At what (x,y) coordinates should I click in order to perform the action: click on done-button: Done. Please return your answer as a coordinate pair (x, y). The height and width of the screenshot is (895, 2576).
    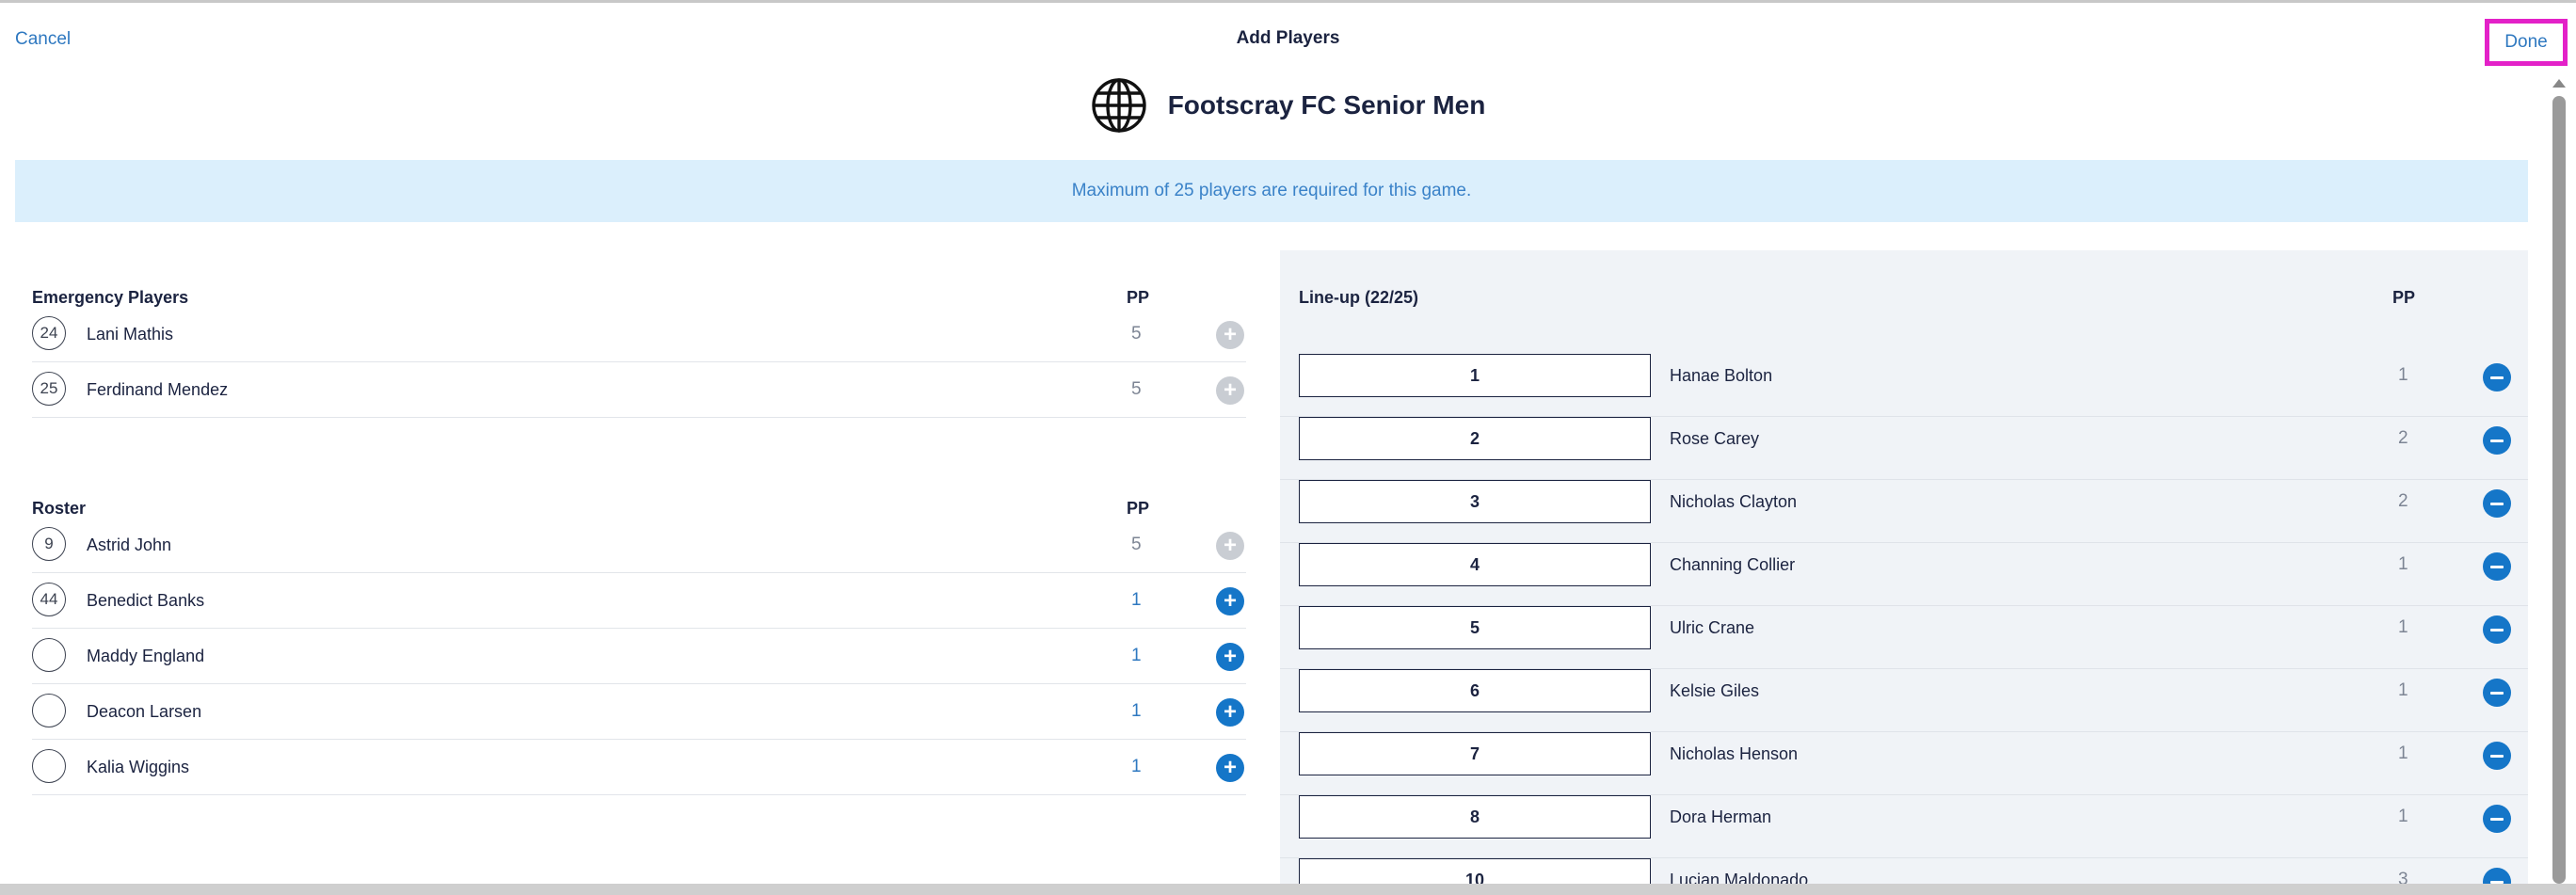
    Looking at the image, I should click on (2525, 42).